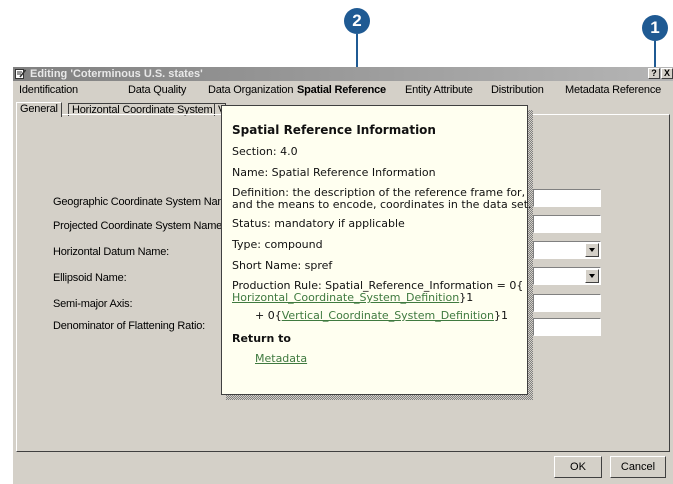 Image resolution: width=673 pixels, height=484 pixels. I want to click on popup-title: Spatial Reference Information, so click(334, 130).